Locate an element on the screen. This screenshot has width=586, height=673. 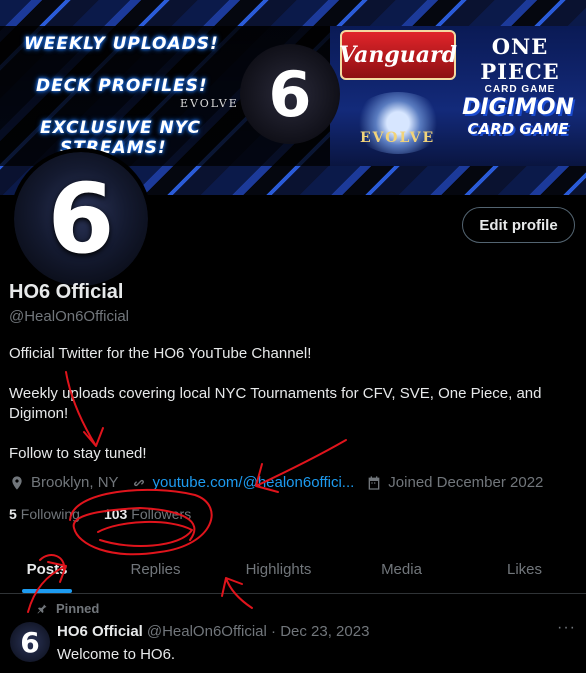
edit-profile-button: Edit profile is located at coordinates (518, 225).